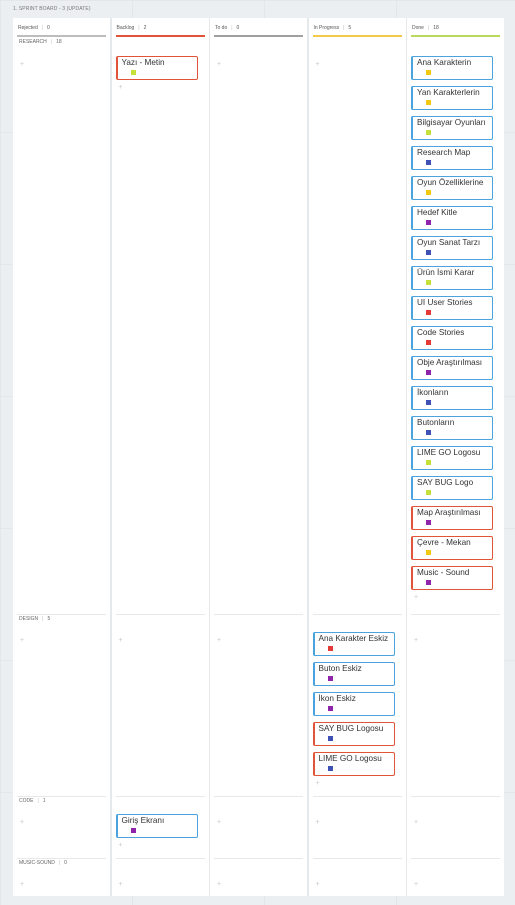 Image resolution: width=515 pixels, height=905 pixels. Describe the element at coordinates (452, 368) in the screenshot. I see `task-card: Obje Araştırılması` at that location.